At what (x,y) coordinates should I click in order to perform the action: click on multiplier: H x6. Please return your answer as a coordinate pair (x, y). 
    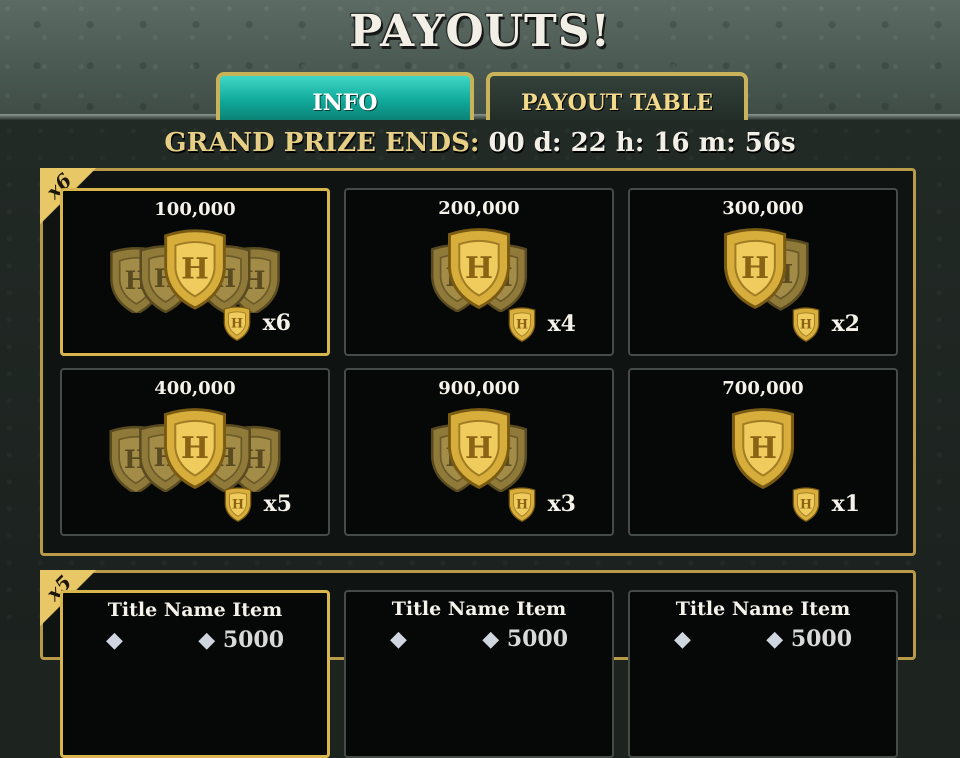
    Looking at the image, I should click on (255, 323).